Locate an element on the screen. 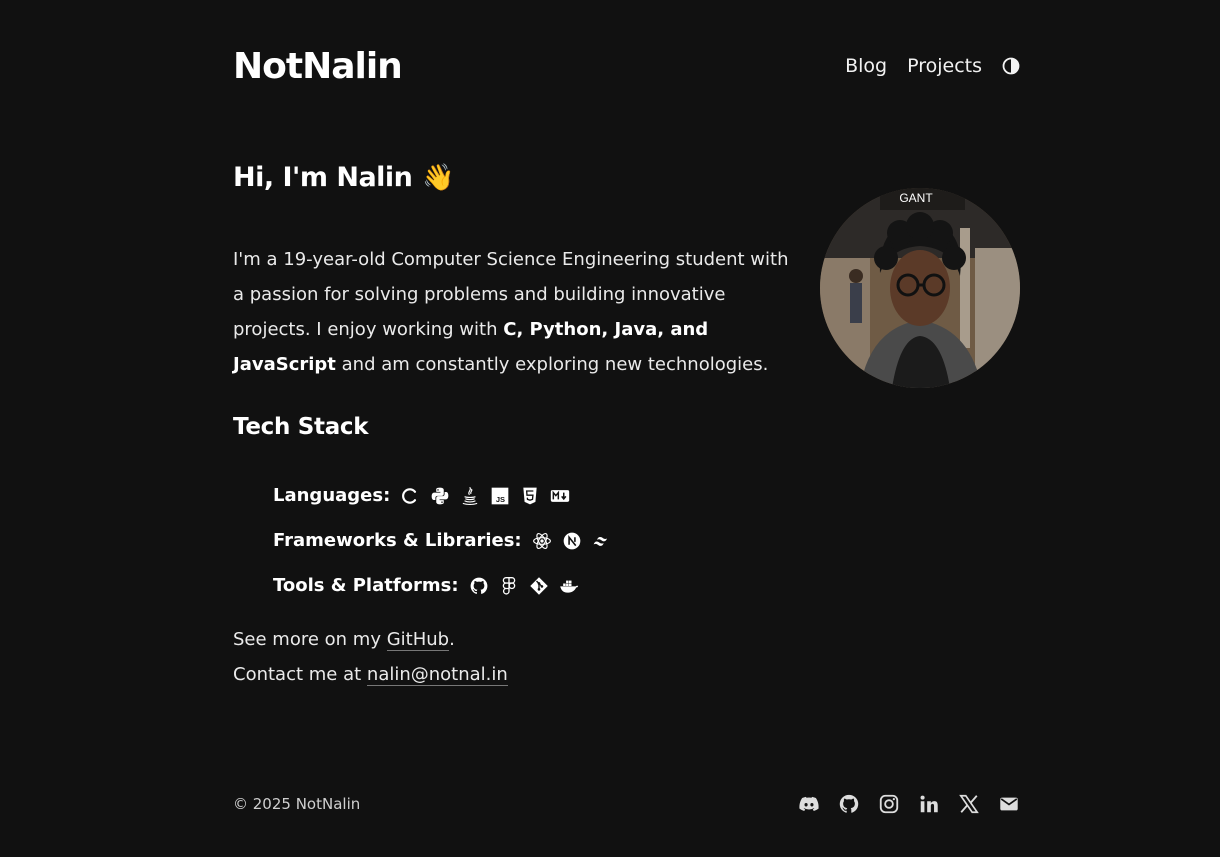 This screenshot has height=857, width=1220. copyright-text: © 2025 NotNalin is located at coordinates (297, 804).